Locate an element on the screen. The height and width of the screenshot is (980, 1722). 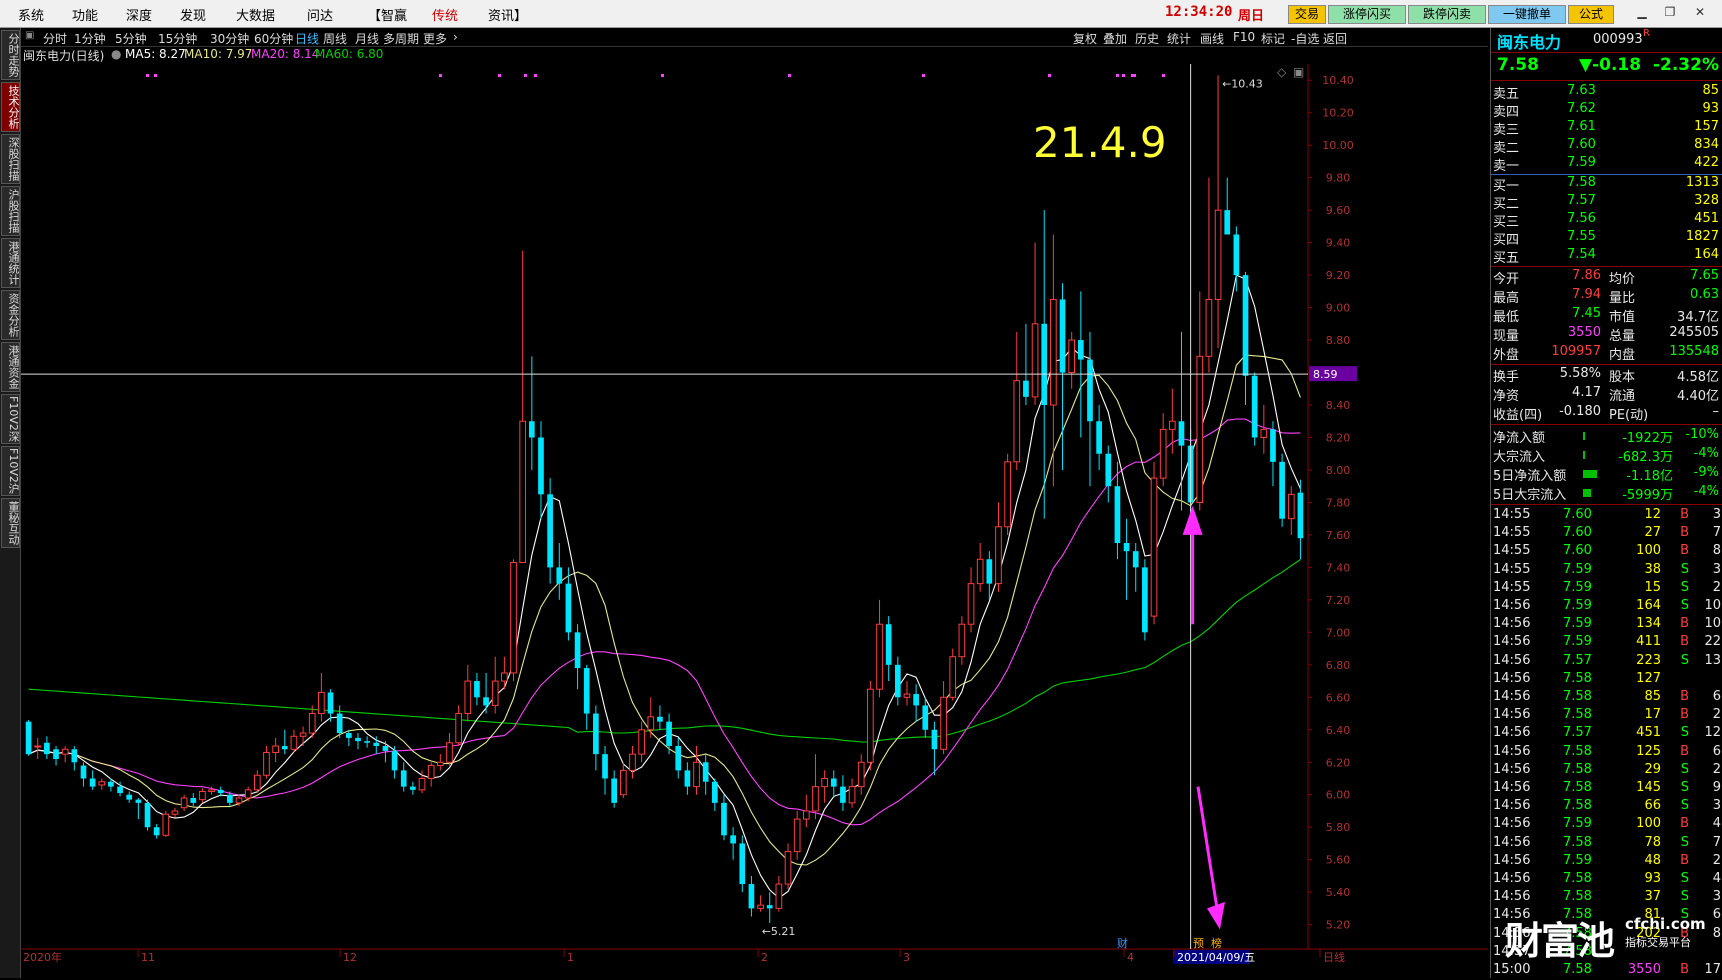
left-tab-9: 董秘互动 is located at coordinates (10, 523).